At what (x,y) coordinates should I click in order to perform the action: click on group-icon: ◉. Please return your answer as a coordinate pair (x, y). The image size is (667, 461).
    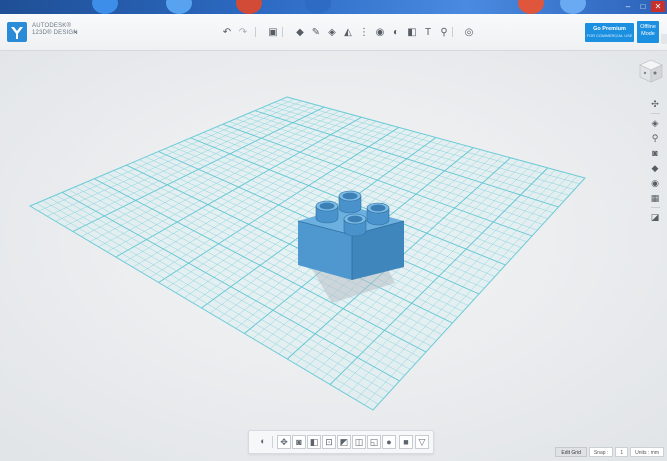
    Looking at the image, I should click on (380, 32).